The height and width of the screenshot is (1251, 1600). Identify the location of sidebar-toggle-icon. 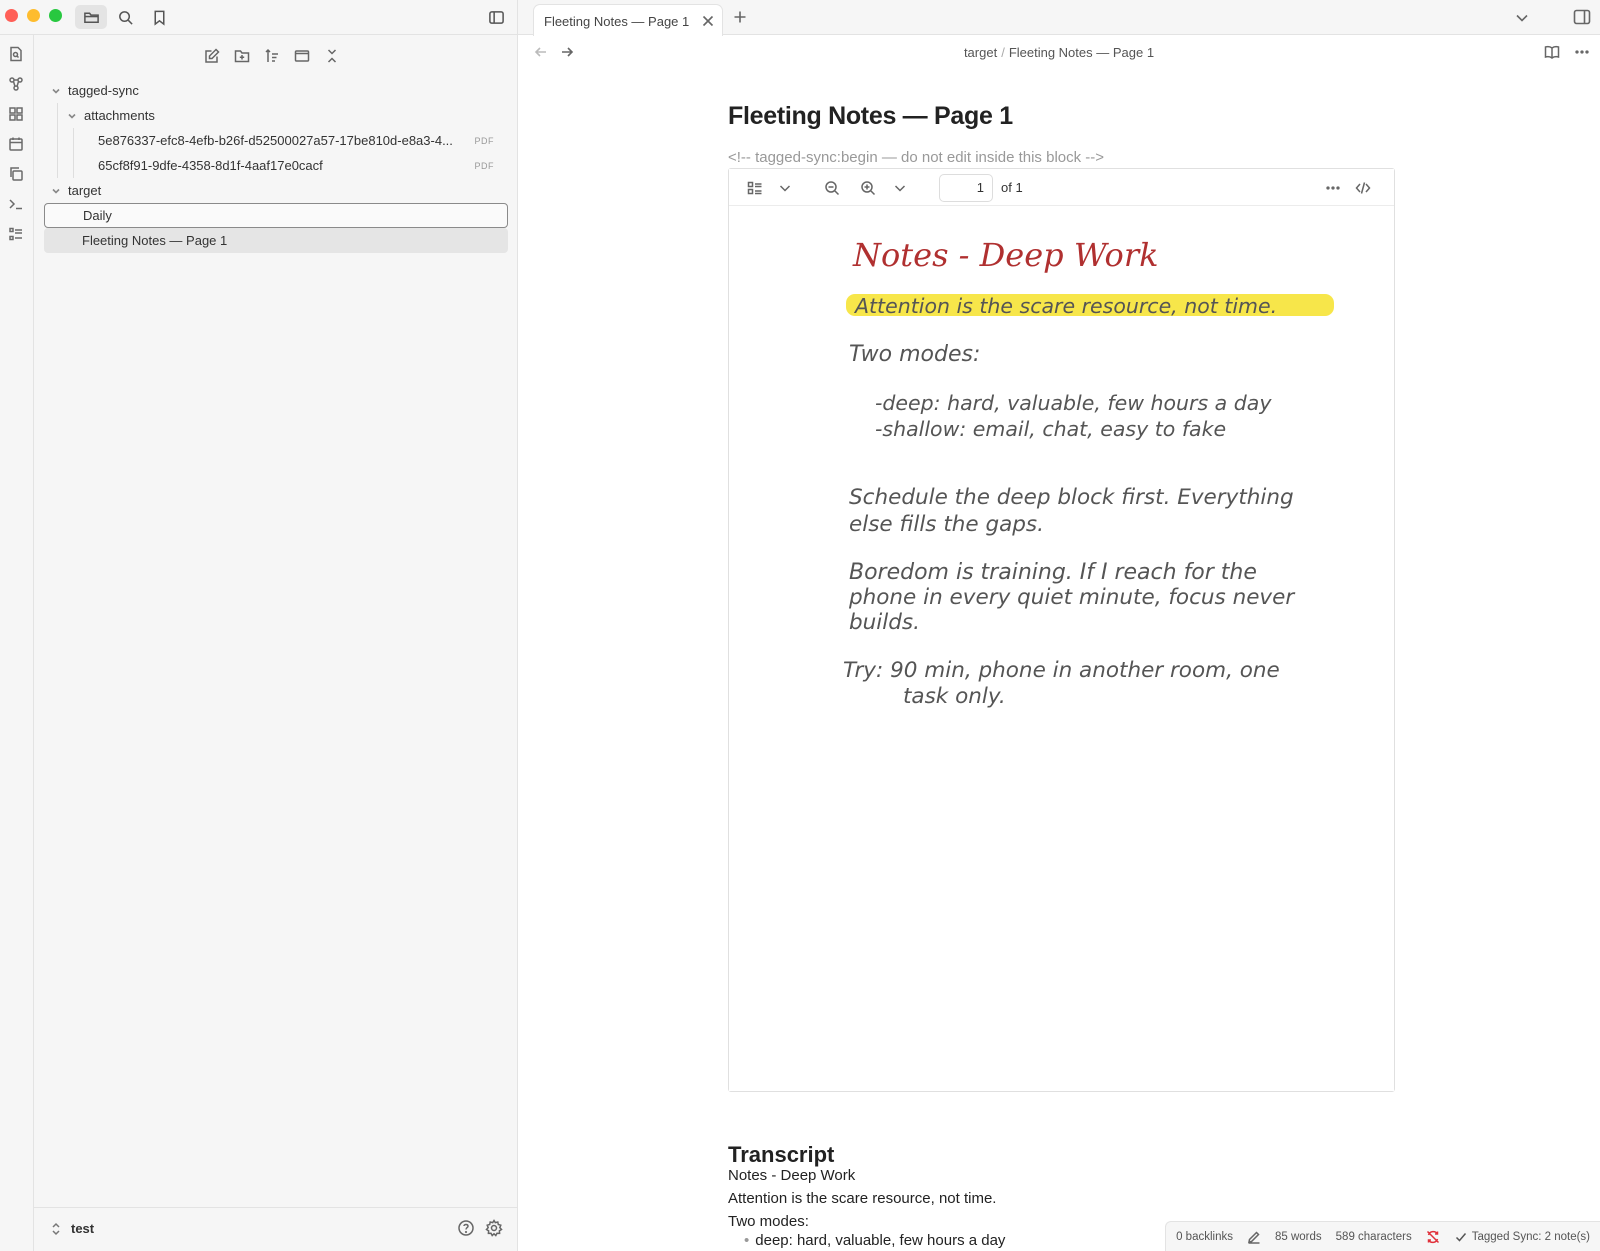
(1582, 17).